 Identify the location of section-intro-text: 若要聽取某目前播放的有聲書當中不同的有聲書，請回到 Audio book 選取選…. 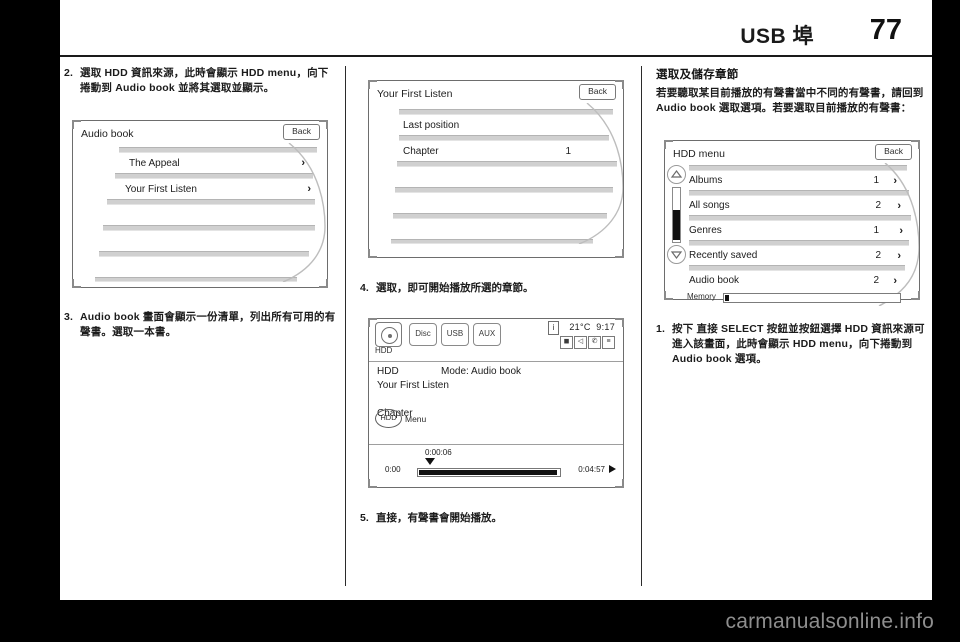
(790, 100).